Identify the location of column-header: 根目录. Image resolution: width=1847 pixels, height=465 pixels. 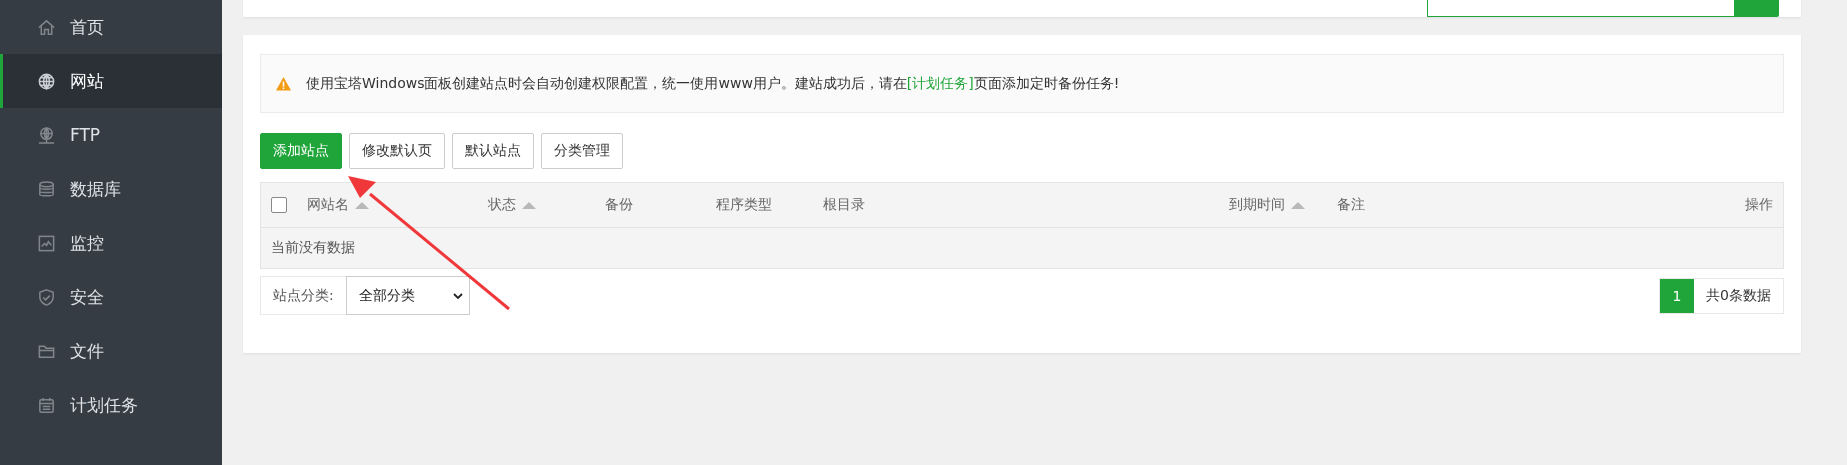
(844, 205).